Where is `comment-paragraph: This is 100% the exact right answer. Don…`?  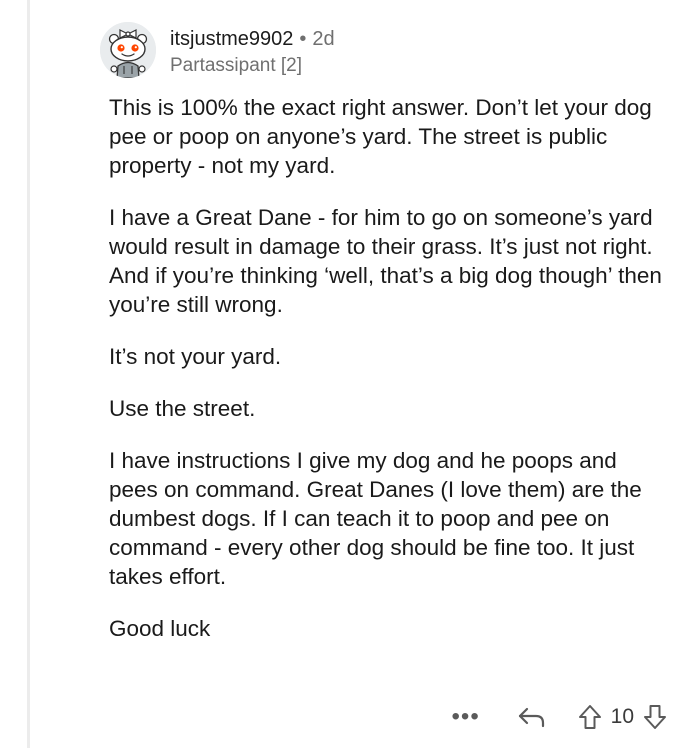 comment-paragraph: This is 100% the exact right answer. Don… is located at coordinates (380, 136).